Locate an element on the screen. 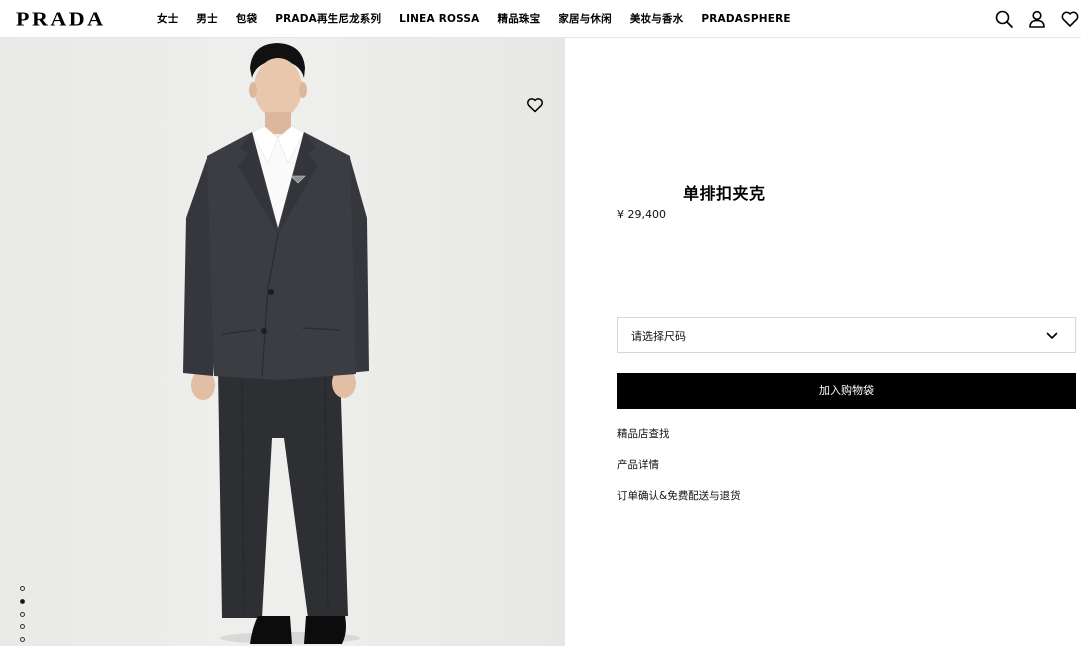  nav-item-women: 女士 is located at coordinates (167, 19).